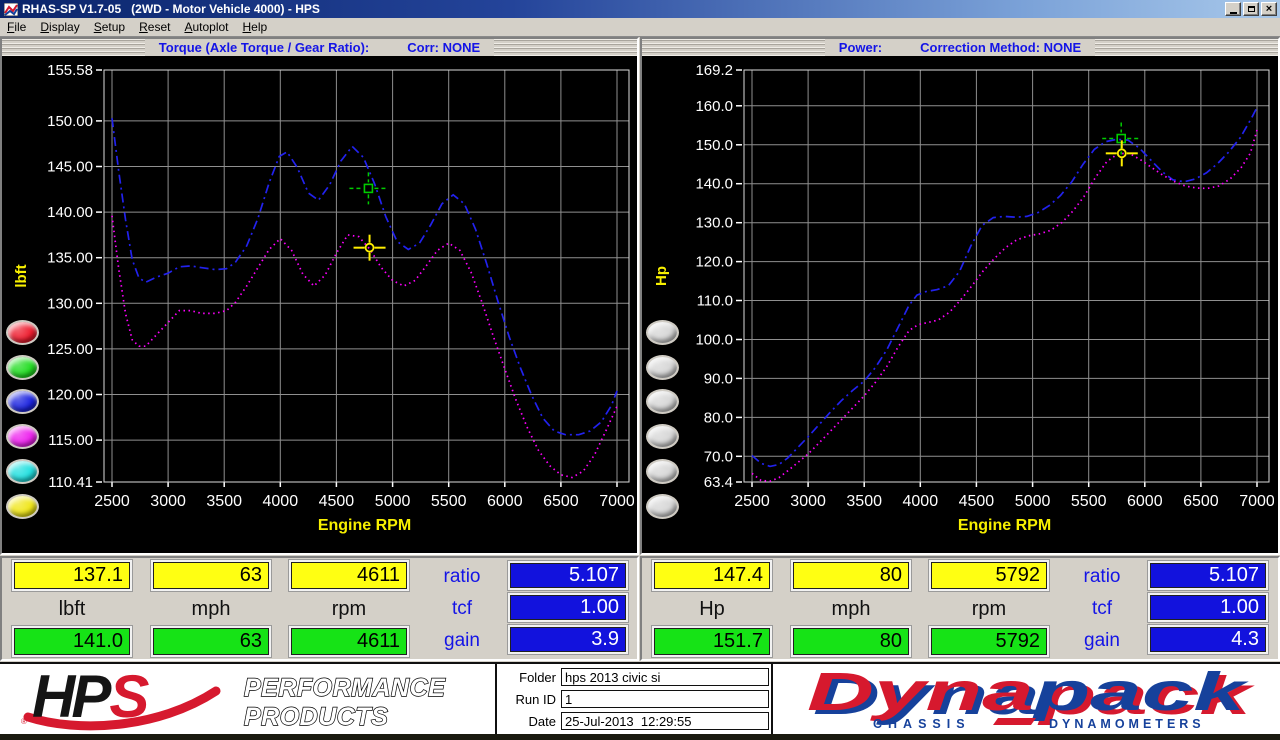  Describe the element at coordinates (922, 724) in the screenshot. I see `dynapack-chassis-text: CHASSIS` at that location.